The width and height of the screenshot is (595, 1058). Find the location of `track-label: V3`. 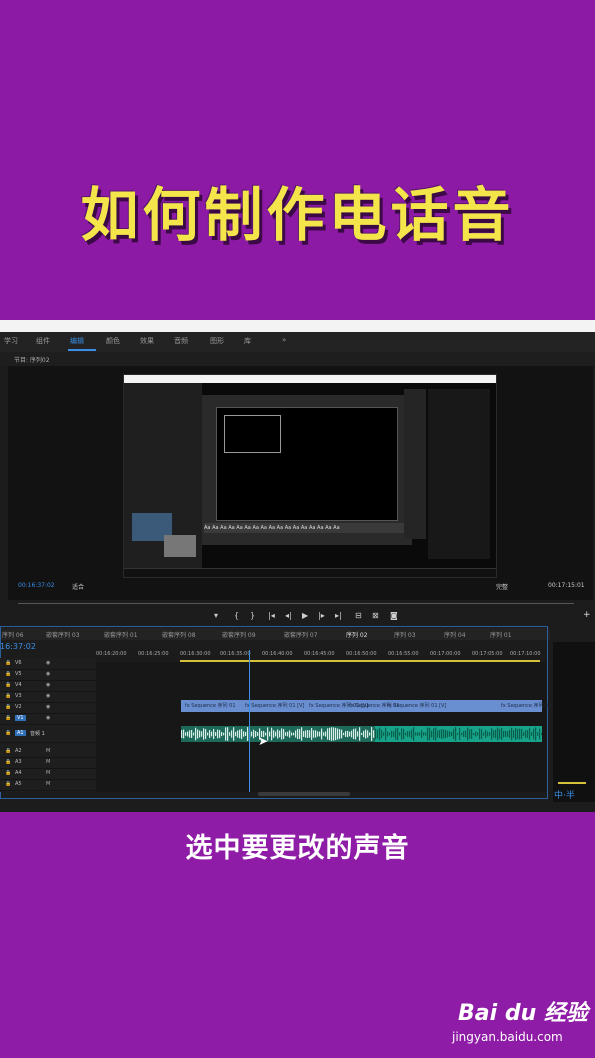

track-label: V3 is located at coordinates (18, 696).